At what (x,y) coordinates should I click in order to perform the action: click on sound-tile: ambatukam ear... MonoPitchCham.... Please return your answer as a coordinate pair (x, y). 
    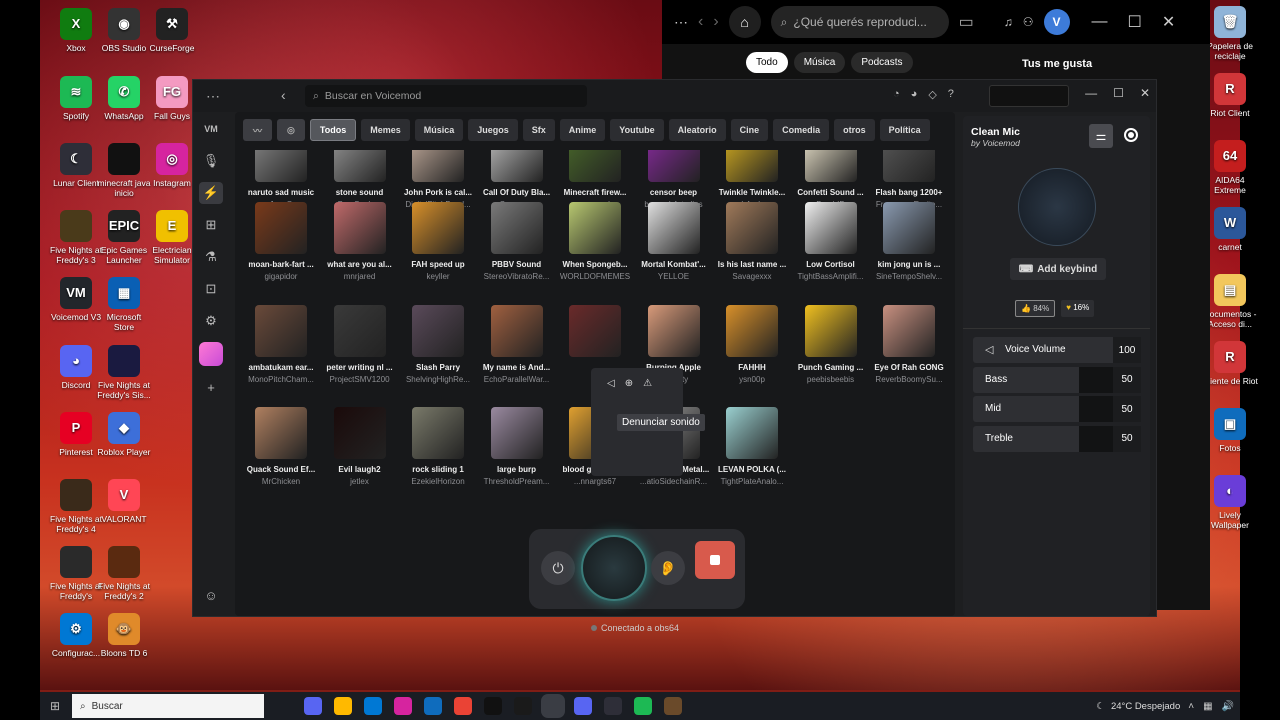
    Looking at the image, I should click on (281, 344).